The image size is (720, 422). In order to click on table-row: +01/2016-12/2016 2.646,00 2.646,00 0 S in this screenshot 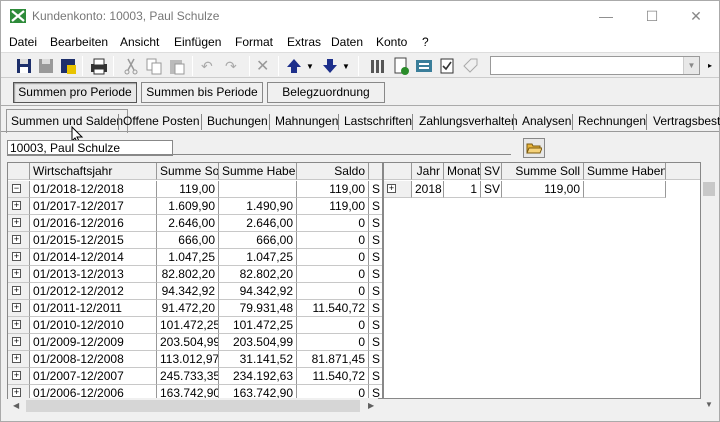, I will do `click(195, 223)`.